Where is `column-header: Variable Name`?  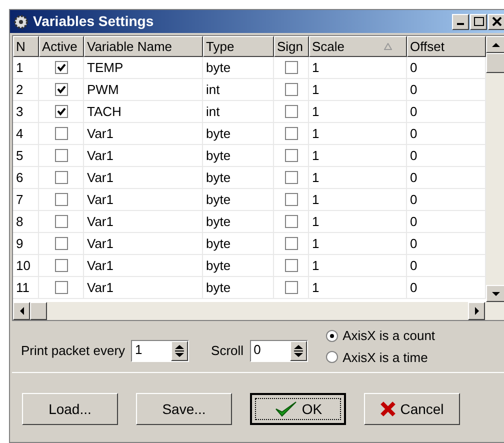 column-header: Variable Name is located at coordinates (143, 46).